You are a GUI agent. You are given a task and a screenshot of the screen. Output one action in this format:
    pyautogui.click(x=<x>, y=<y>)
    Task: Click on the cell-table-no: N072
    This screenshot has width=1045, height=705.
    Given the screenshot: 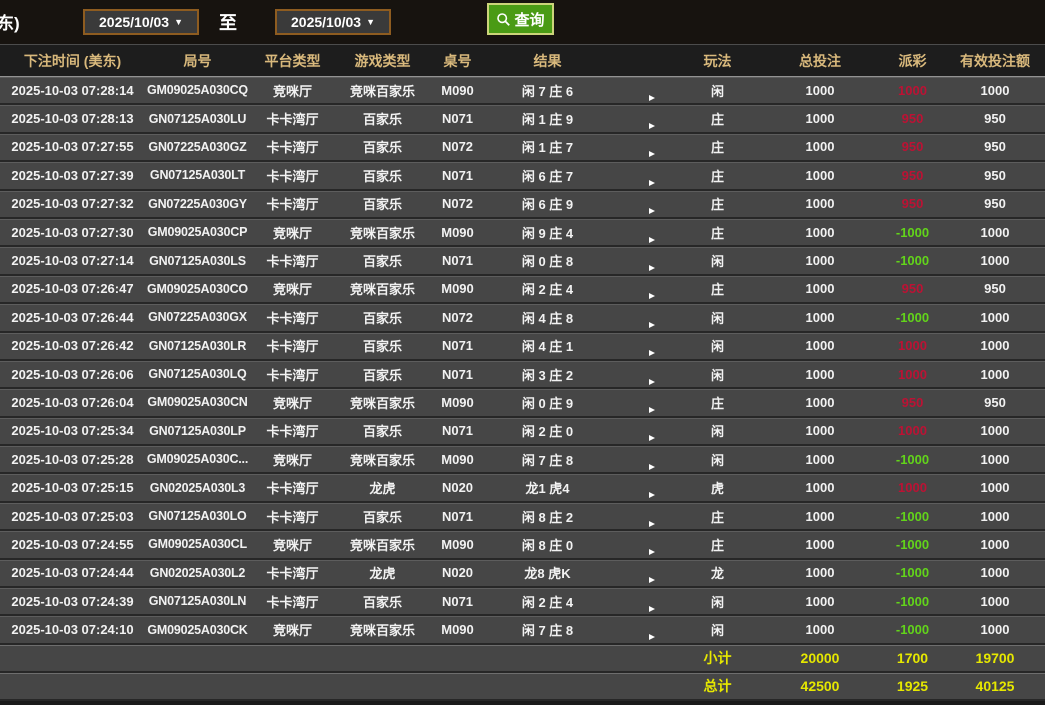 What is the action you would take?
    pyautogui.click(x=457, y=317)
    